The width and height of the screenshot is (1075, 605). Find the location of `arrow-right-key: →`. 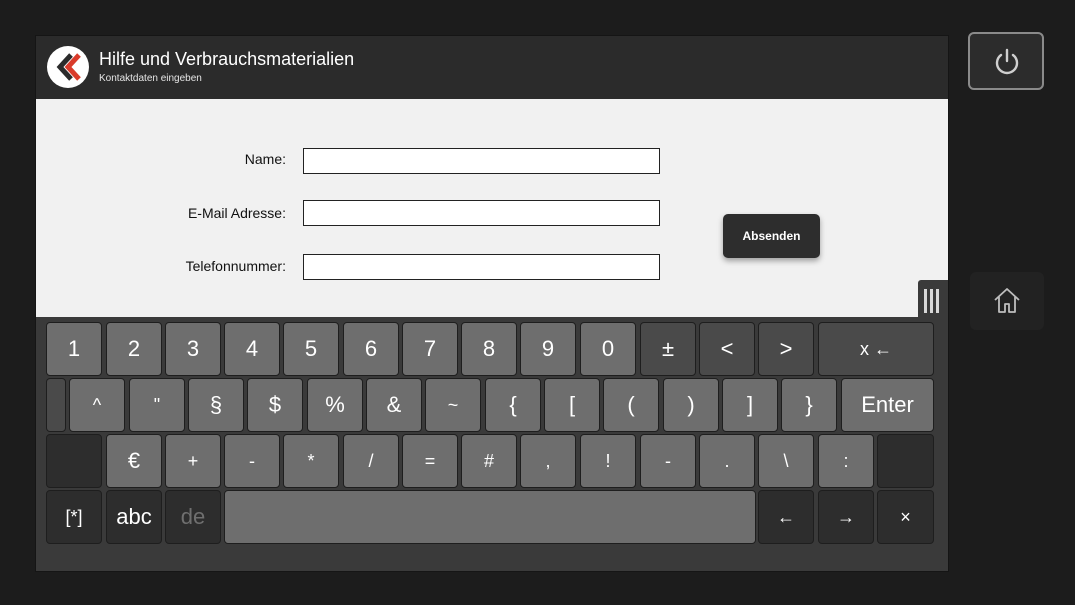

arrow-right-key: → is located at coordinates (846, 517).